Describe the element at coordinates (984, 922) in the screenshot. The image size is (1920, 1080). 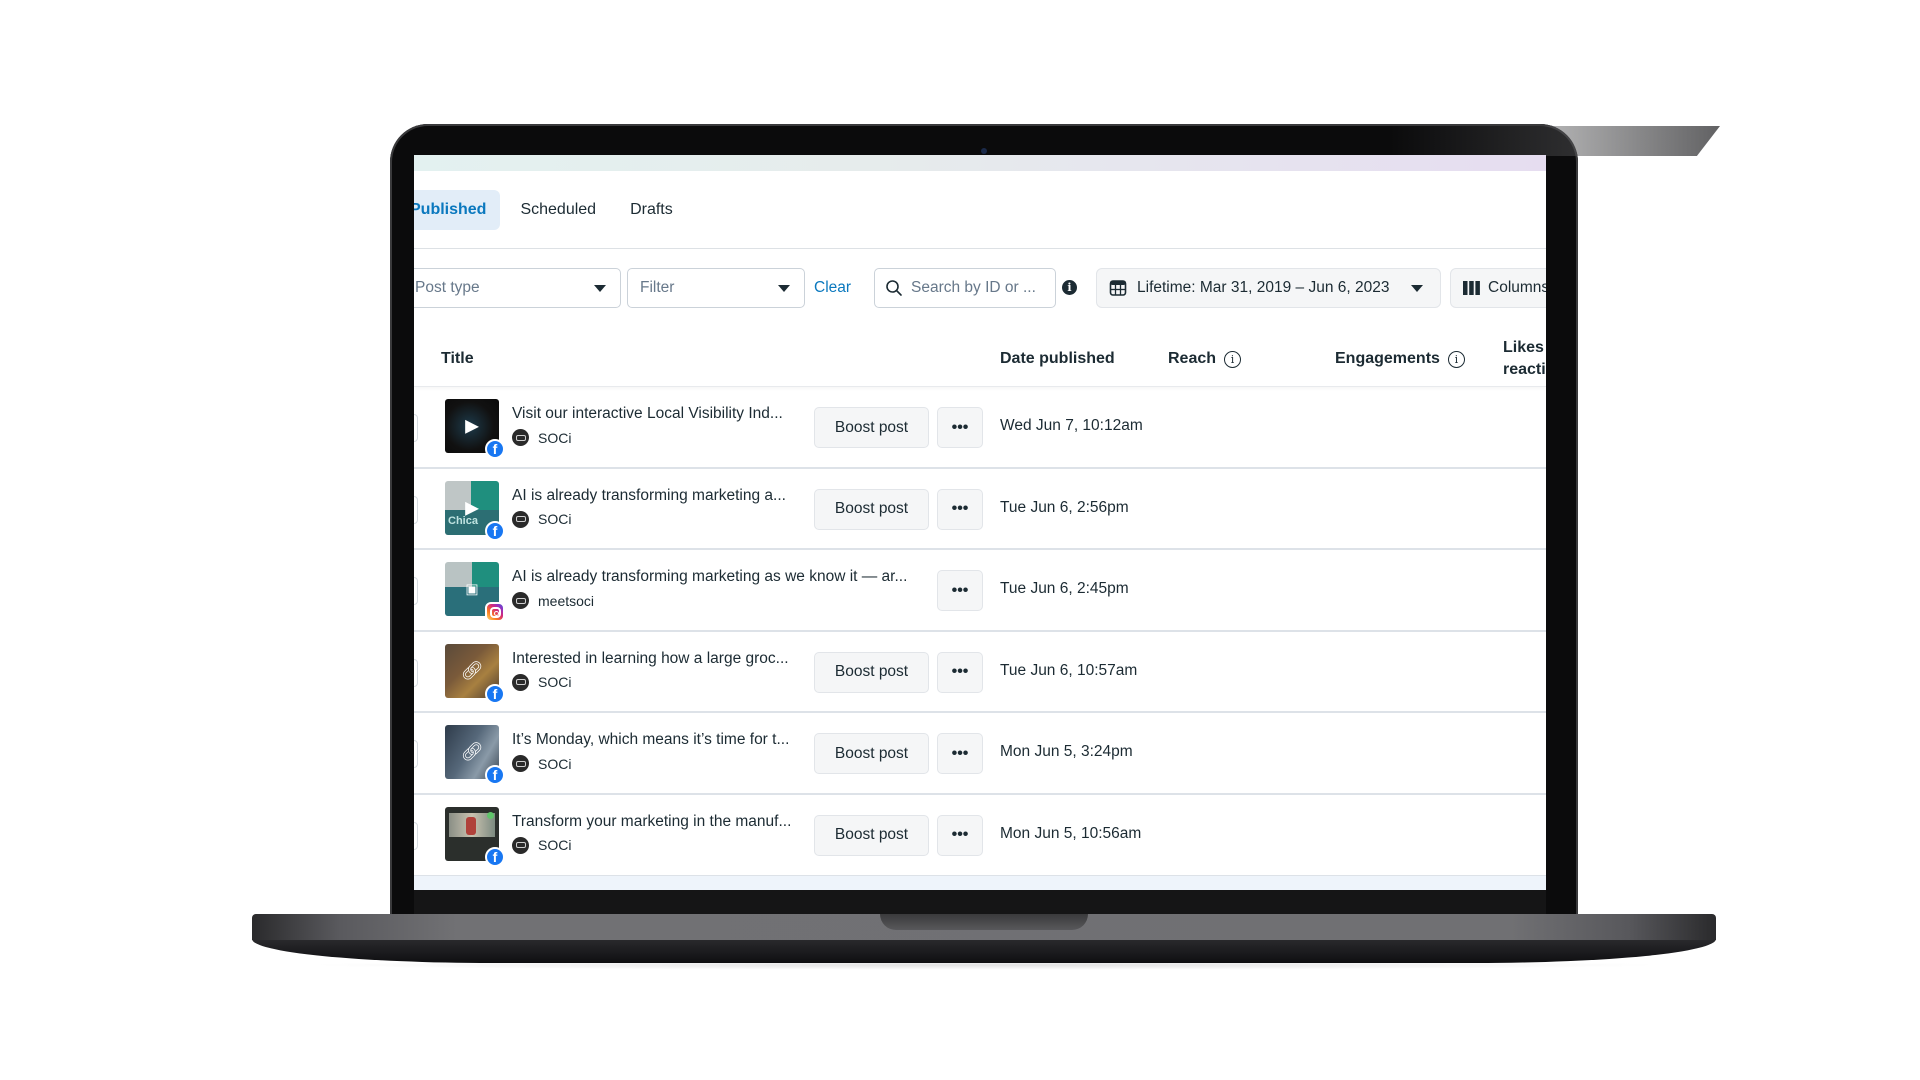
I see `laptop-opening-notch` at that location.